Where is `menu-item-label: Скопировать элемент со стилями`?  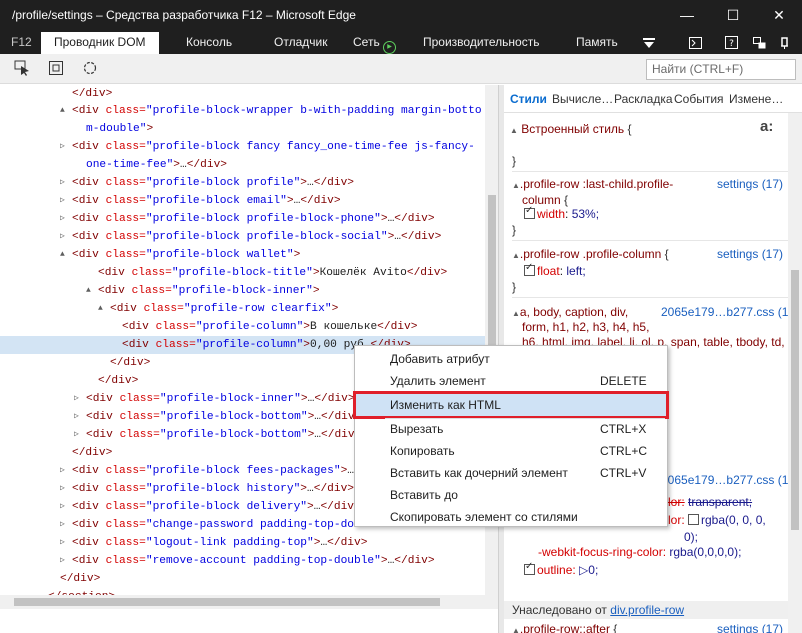 menu-item-label: Скопировать элемент со стилями is located at coordinates (484, 517).